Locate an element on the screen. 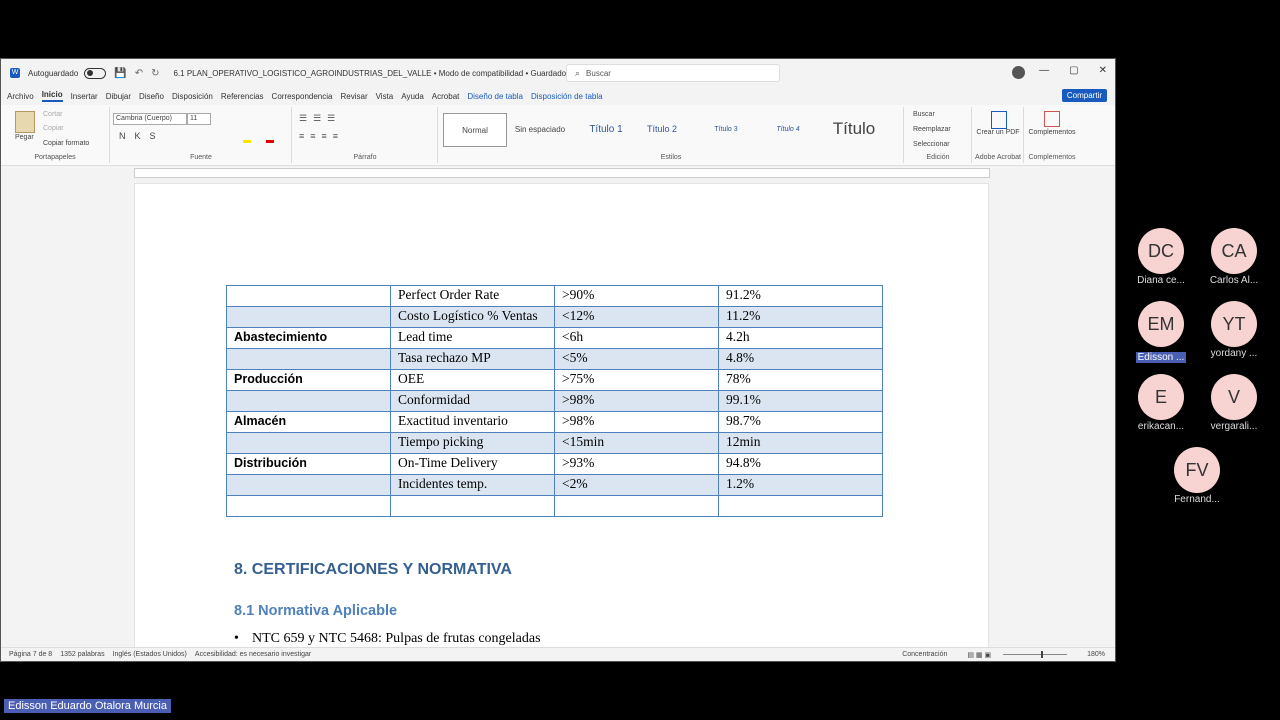 This screenshot has height=720, width=1280. font-color-icon is located at coordinates (270, 141).